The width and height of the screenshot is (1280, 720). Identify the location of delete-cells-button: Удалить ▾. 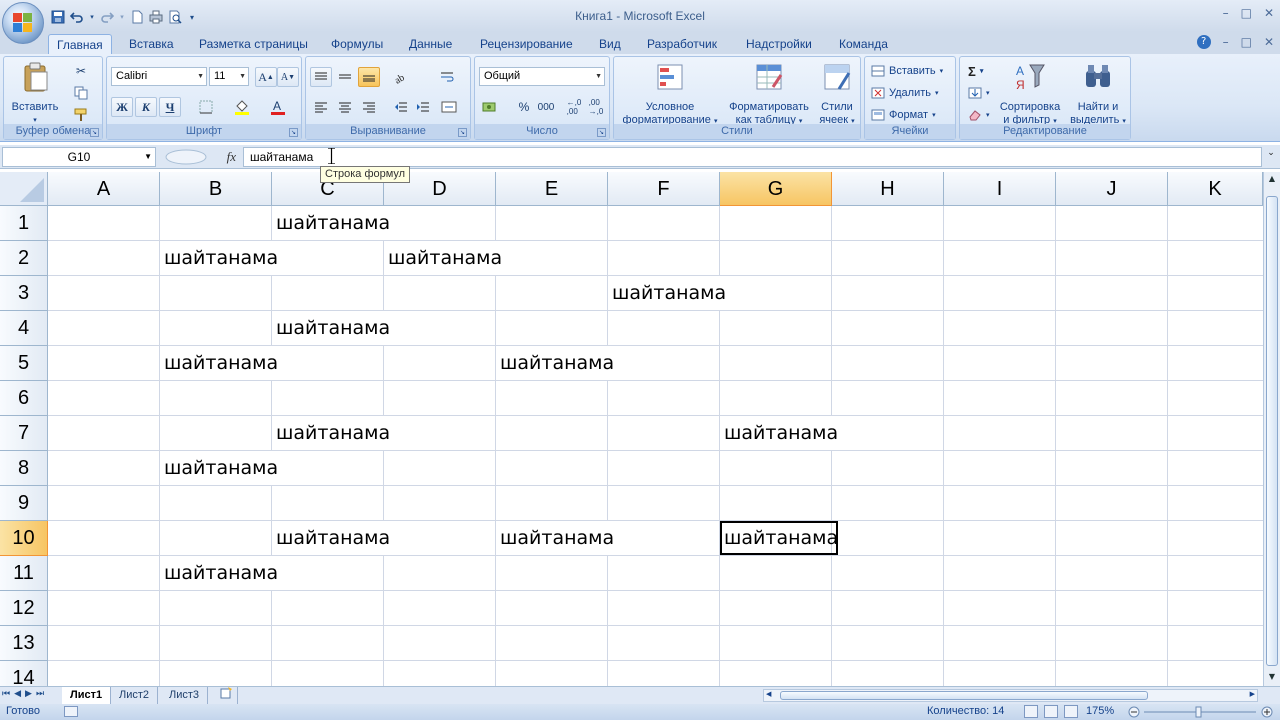
(905, 93).